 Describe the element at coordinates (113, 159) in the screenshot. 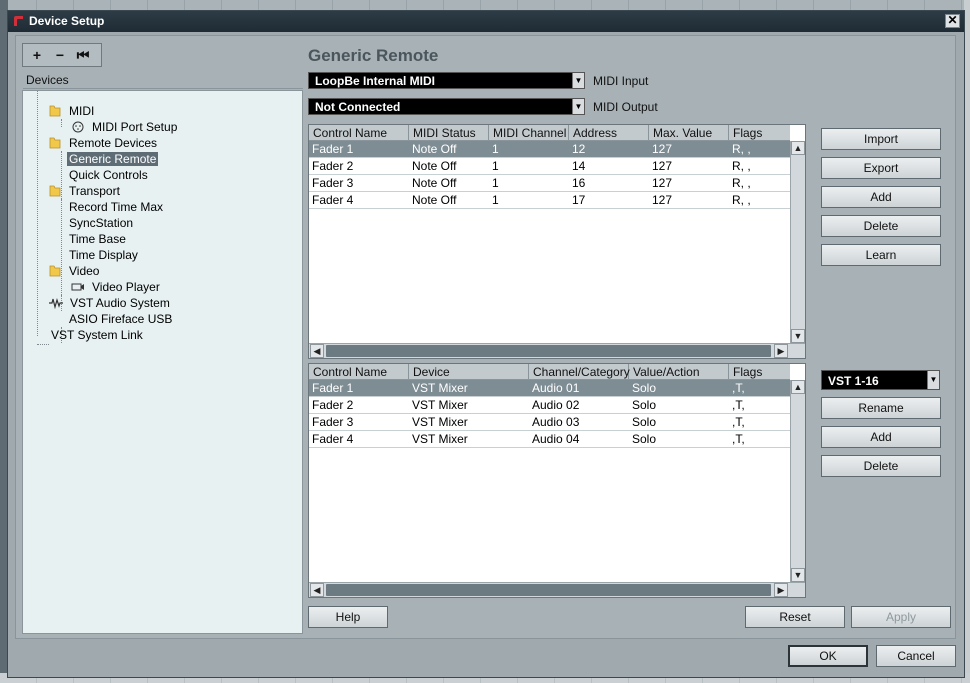

I see `tree-item-generic-remote: Generic Remote` at that location.